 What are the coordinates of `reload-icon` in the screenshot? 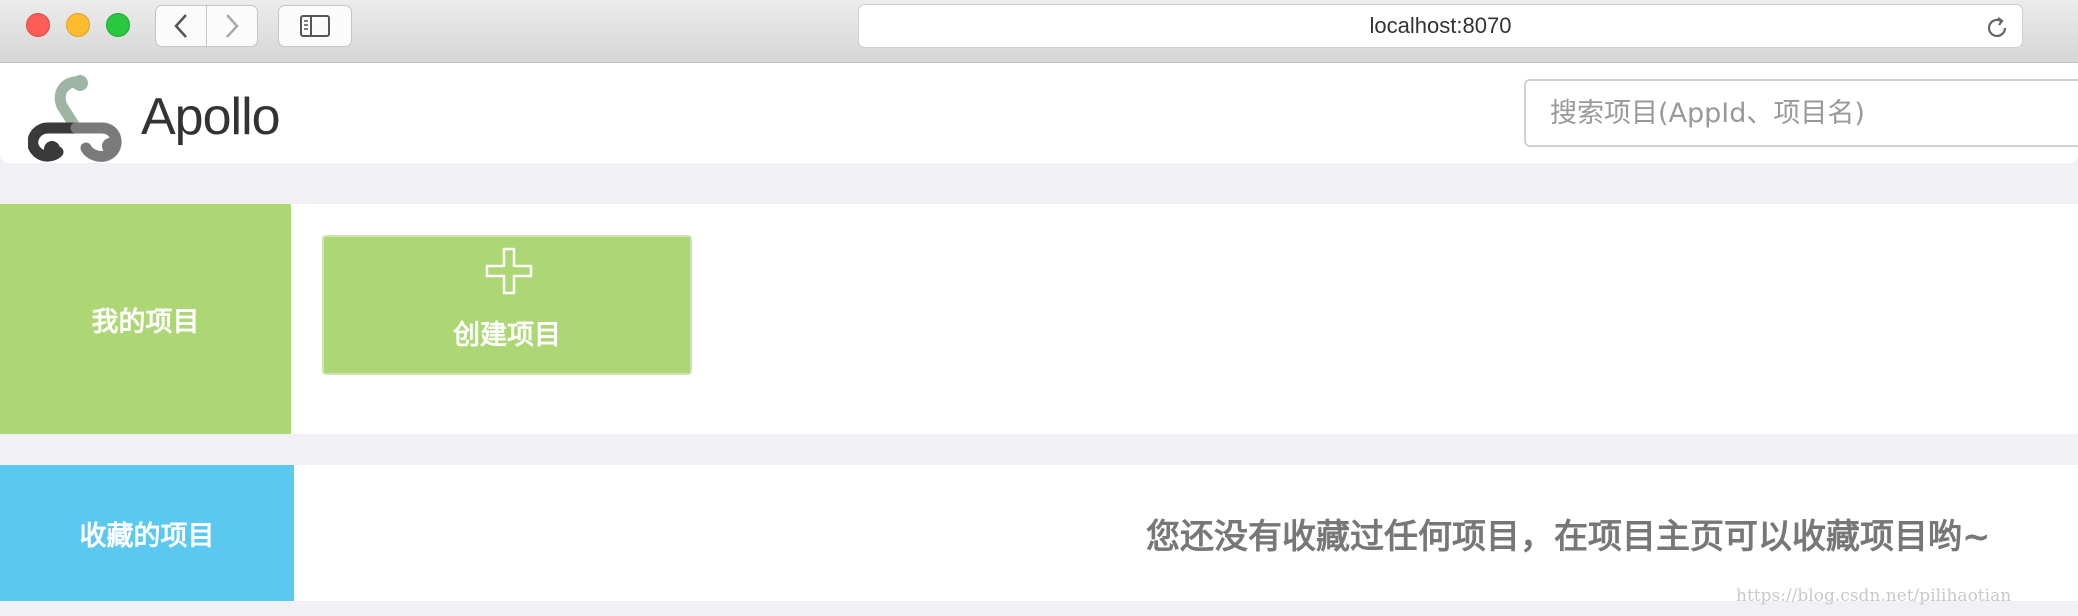 It's located at (1997, 28).